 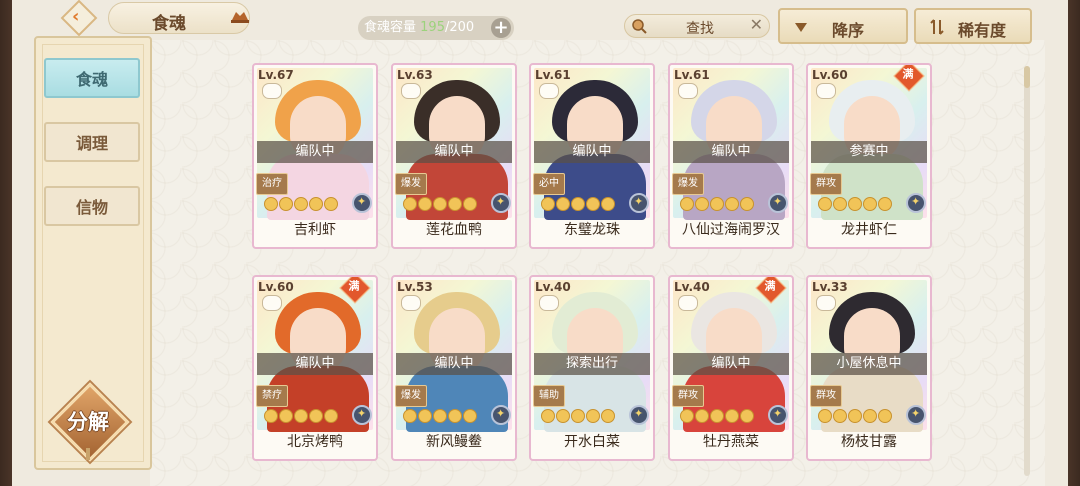 What do you see at coordinates (592, 156) in the screenshot?
I see `food-soul-card: Lv.61 编队中 必中 东璧龙珠` at bounding box center [592, 156].